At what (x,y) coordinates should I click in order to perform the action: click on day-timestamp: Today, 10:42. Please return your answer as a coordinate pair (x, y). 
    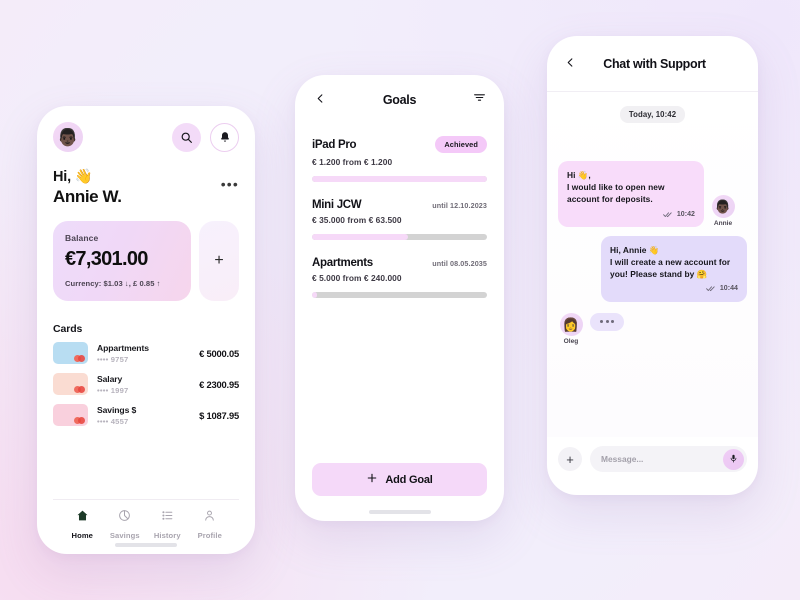
    Looking at the image, I should click on (652, 114).